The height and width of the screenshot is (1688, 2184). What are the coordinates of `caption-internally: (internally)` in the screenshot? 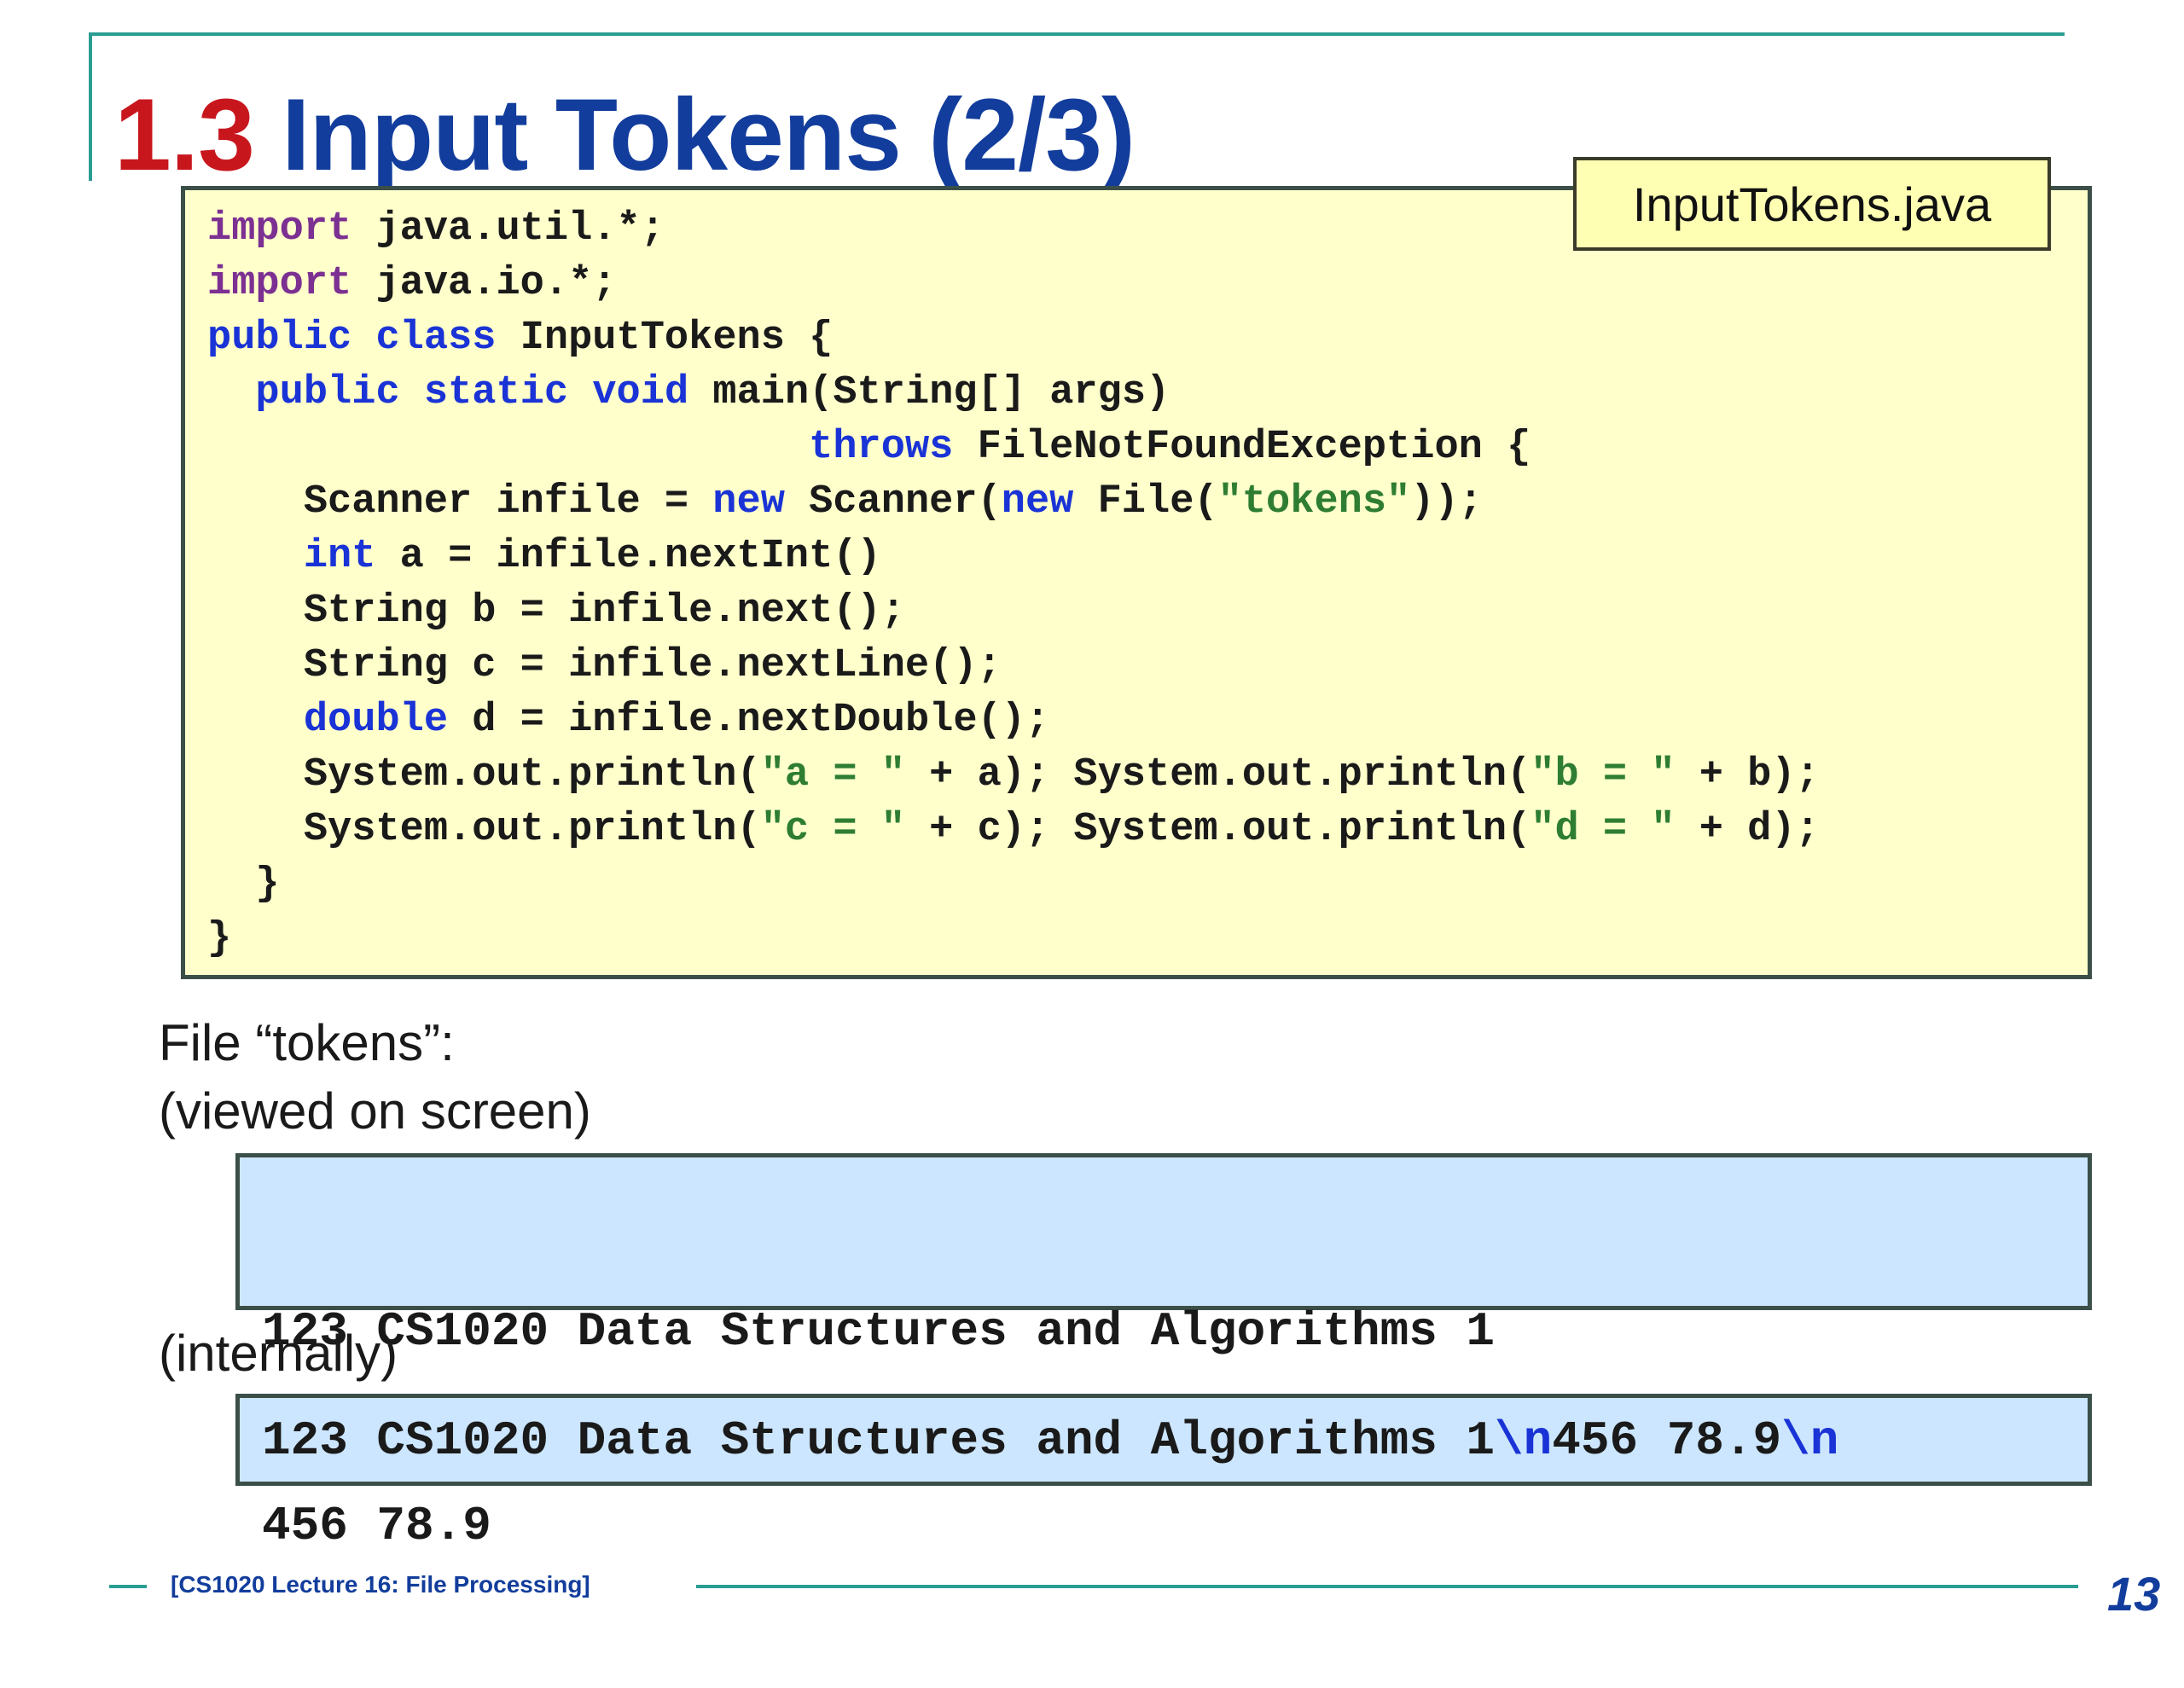 It's located at (279, 1353).